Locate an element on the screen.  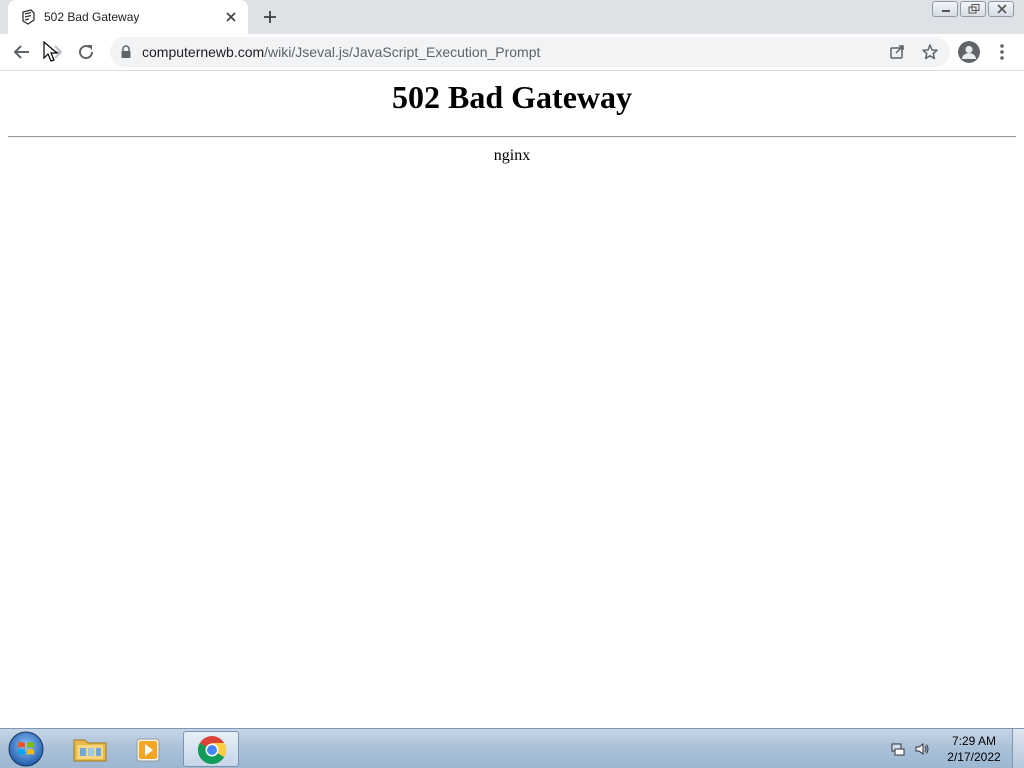
share-icon is located at coordinates (897, 52).